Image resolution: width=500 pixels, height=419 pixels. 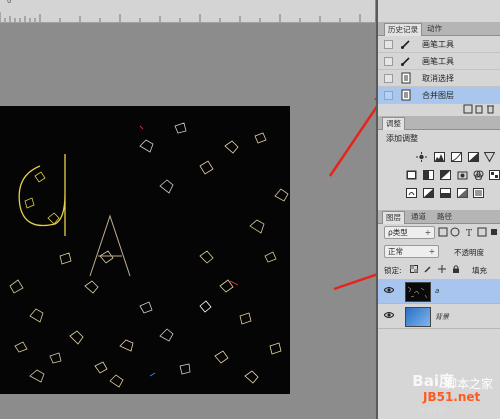 I want to click on adjustments-title: 添加调整, so click(x=402, y=138).